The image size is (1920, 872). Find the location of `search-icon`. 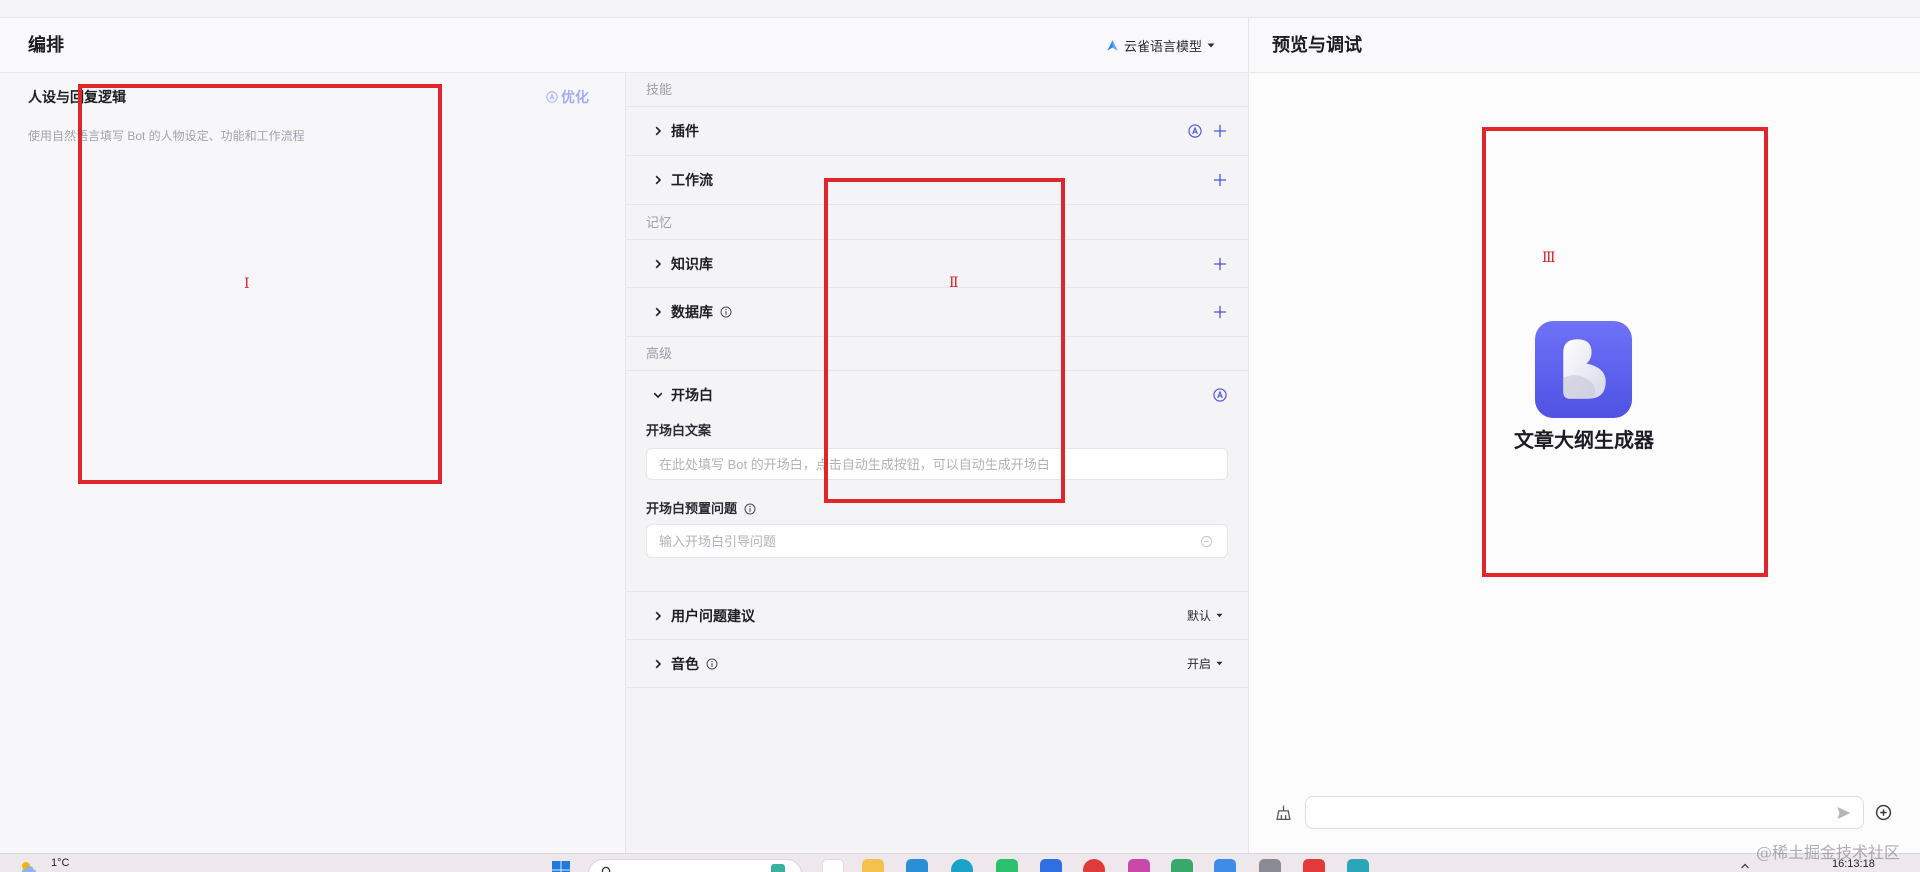

search-icon is located at coordinates (607, 869).